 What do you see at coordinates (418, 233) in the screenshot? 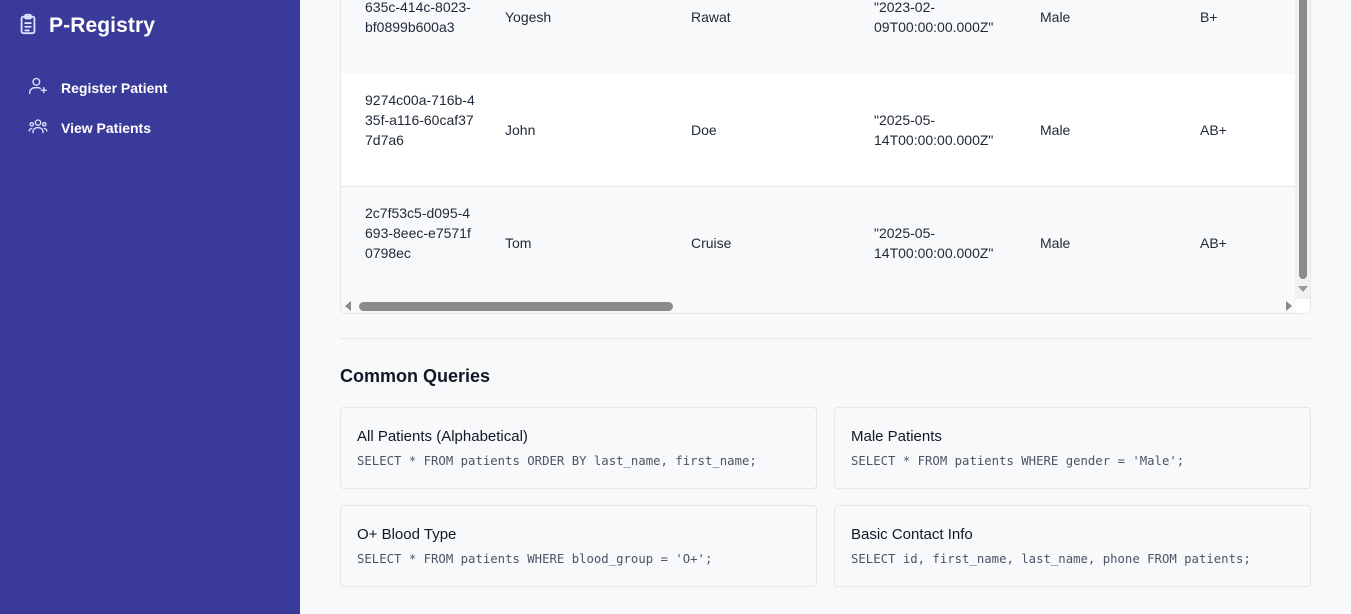
I see `cell-id: 2c7f53c5-d095-4693-8eec-e7571f0798ec` at bounding box center [418, 233].